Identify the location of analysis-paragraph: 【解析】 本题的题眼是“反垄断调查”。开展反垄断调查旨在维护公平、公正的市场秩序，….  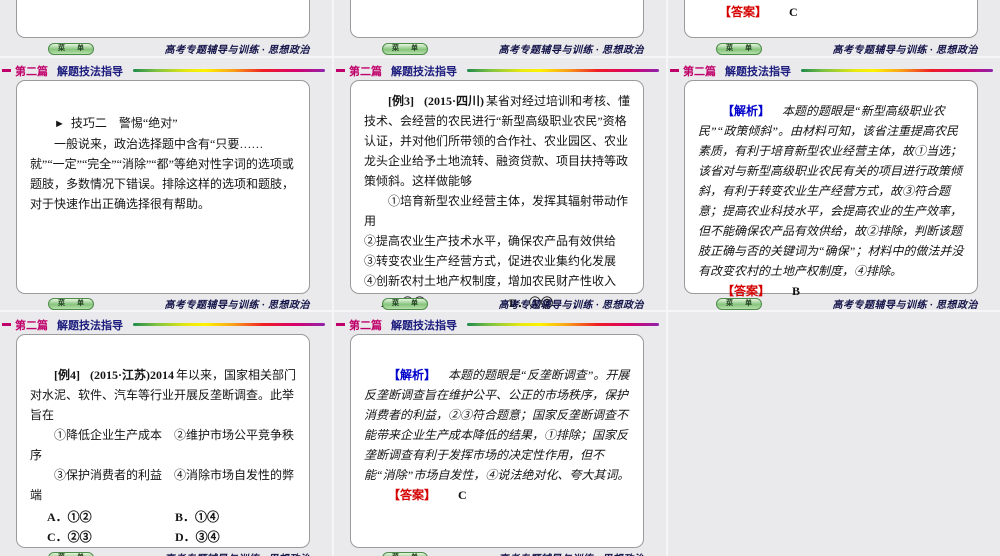
(497, 425).